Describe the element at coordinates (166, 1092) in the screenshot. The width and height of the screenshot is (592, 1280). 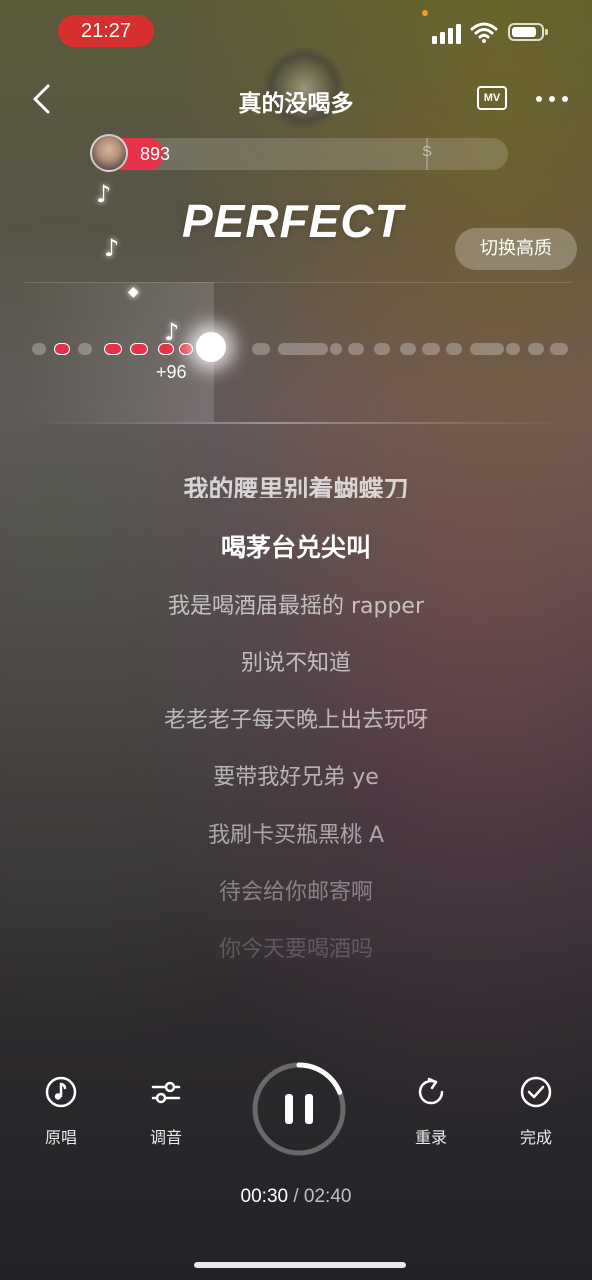
I see `sliders-icon` at that location.